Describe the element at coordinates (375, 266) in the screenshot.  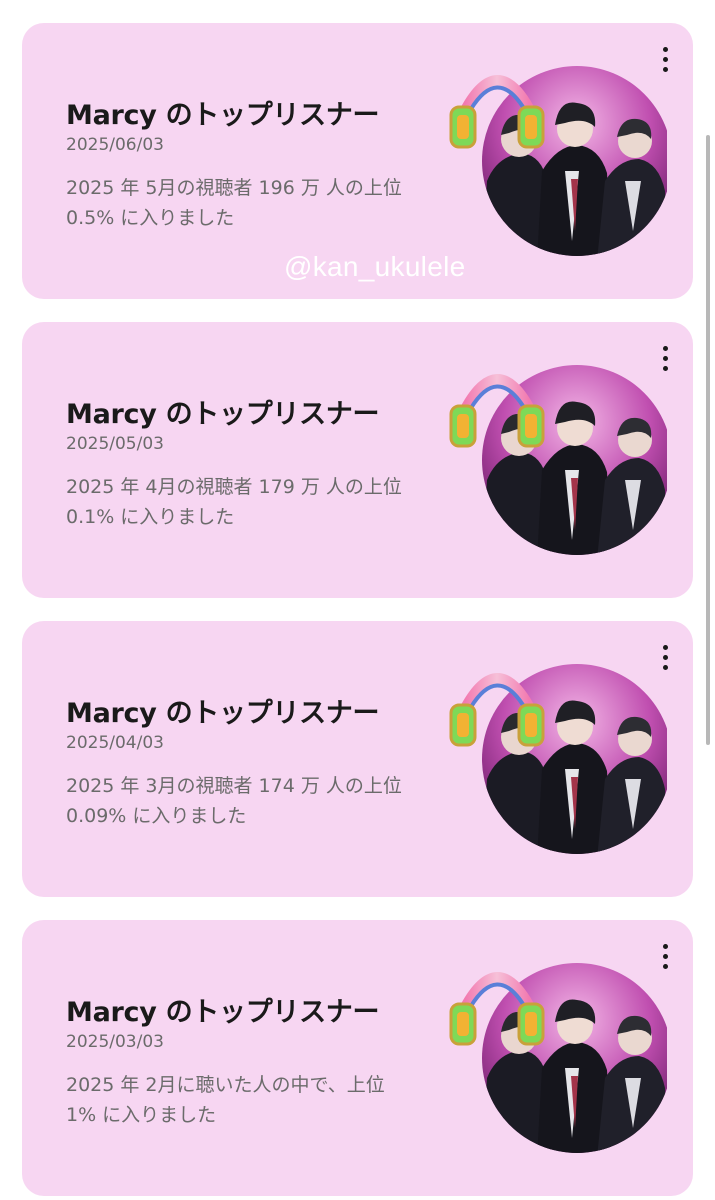
I see `watermark-text: @kan_ukulele` at that location.